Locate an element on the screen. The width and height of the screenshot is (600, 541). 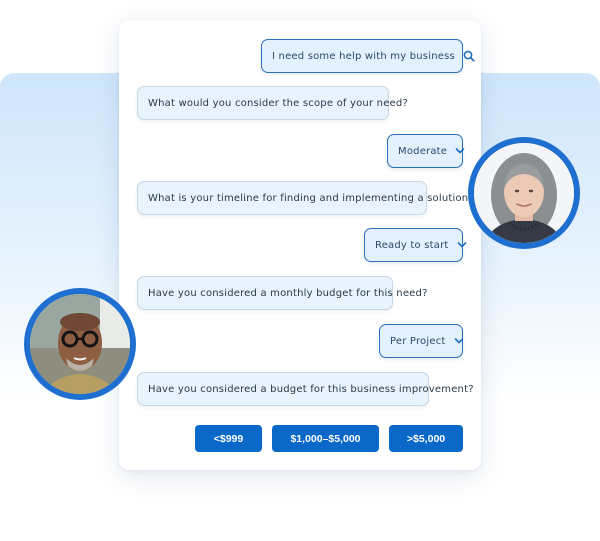
avatar-man is located at coordinates (80, 344).